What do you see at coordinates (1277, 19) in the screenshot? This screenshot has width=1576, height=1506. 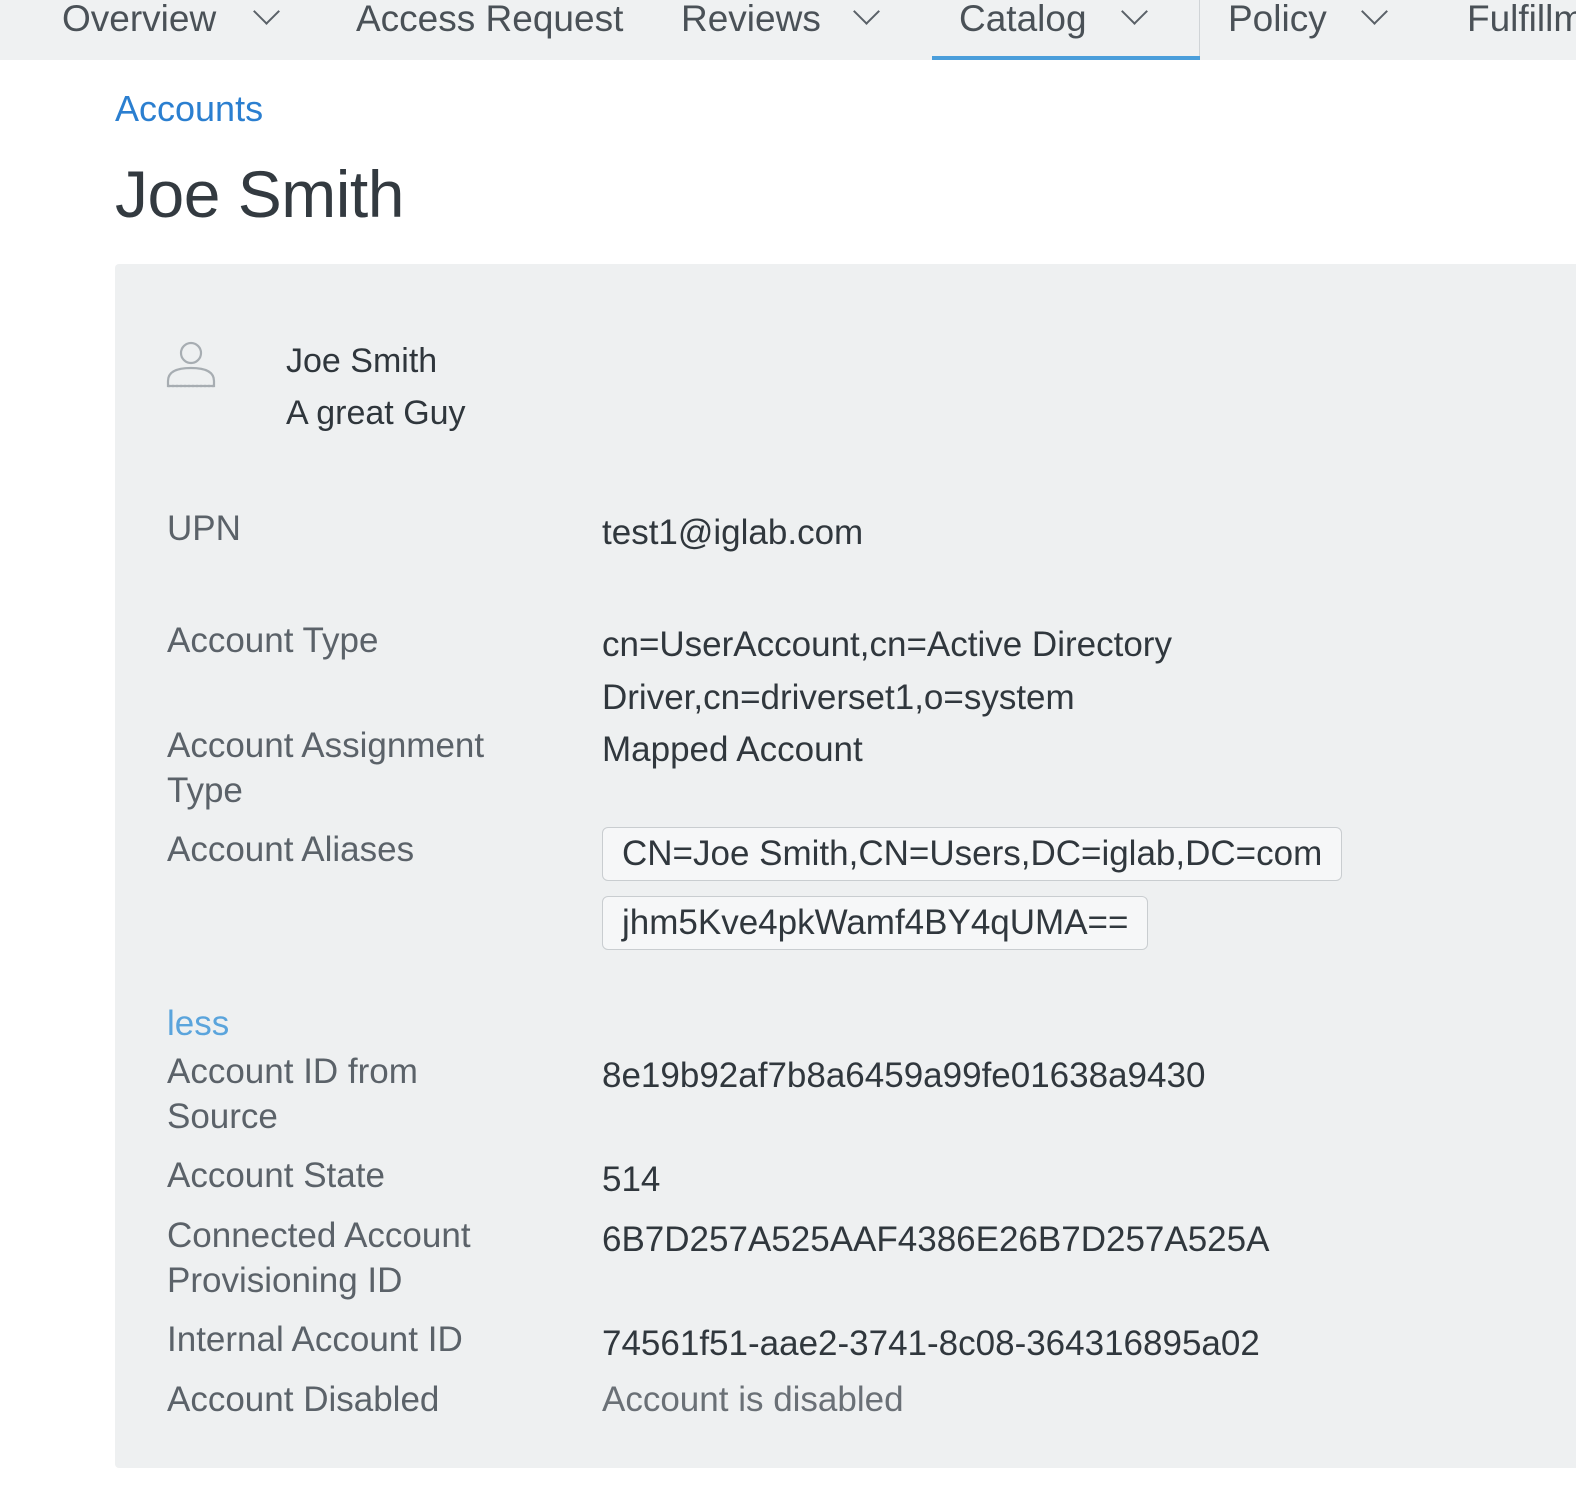 I see `nav-tab-label: Policy` at bounding box center [1277, 19].